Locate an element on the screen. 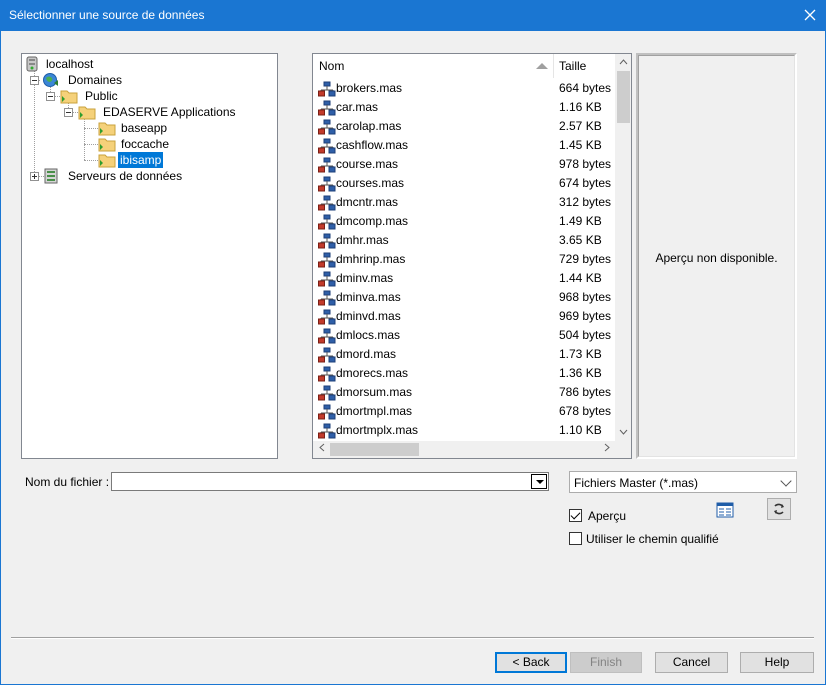  file-name: dmhrinp.mas is located at coordinates (371, 259).